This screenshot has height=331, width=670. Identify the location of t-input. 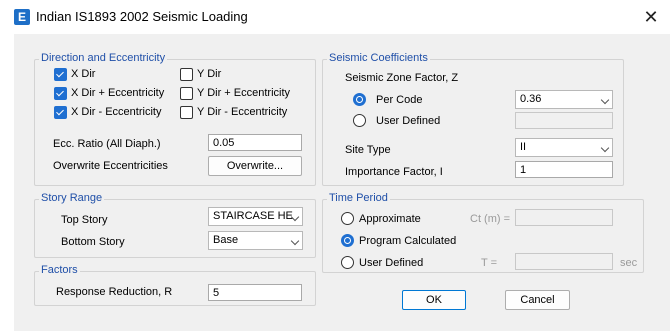
(564, 261).